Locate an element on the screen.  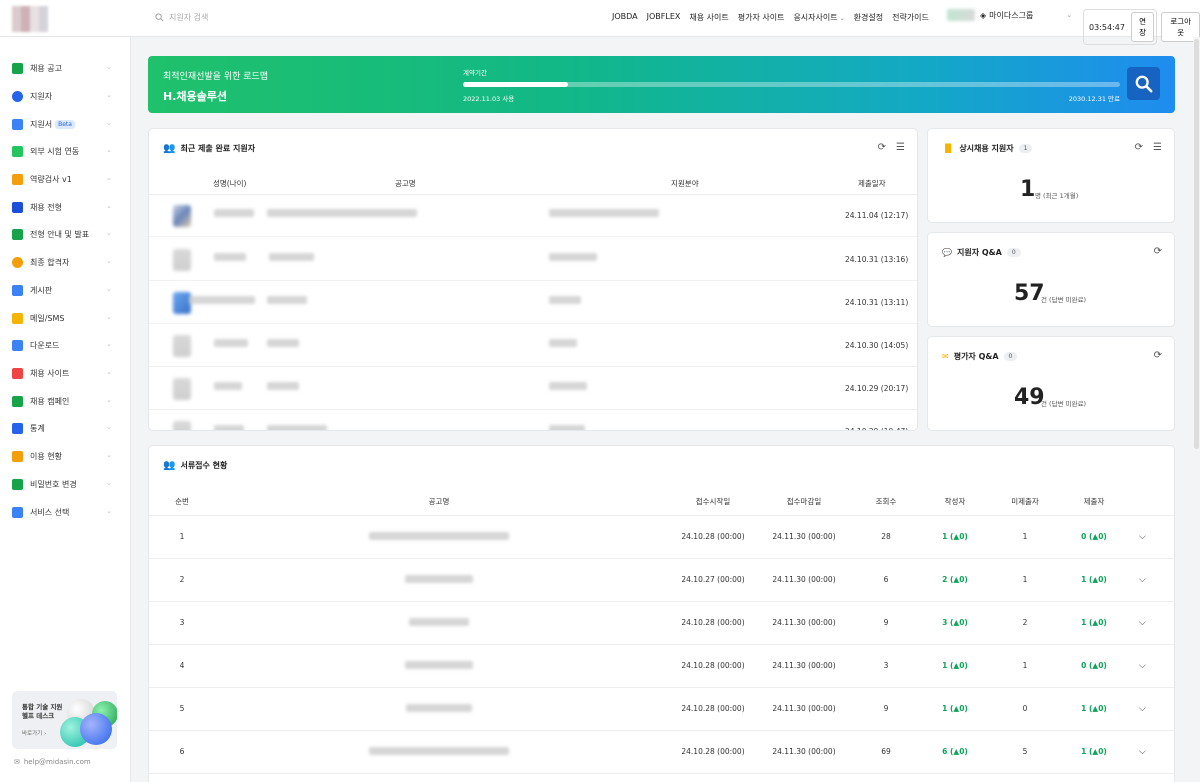
scroll-thumb is located at coordinates (1196, 244).